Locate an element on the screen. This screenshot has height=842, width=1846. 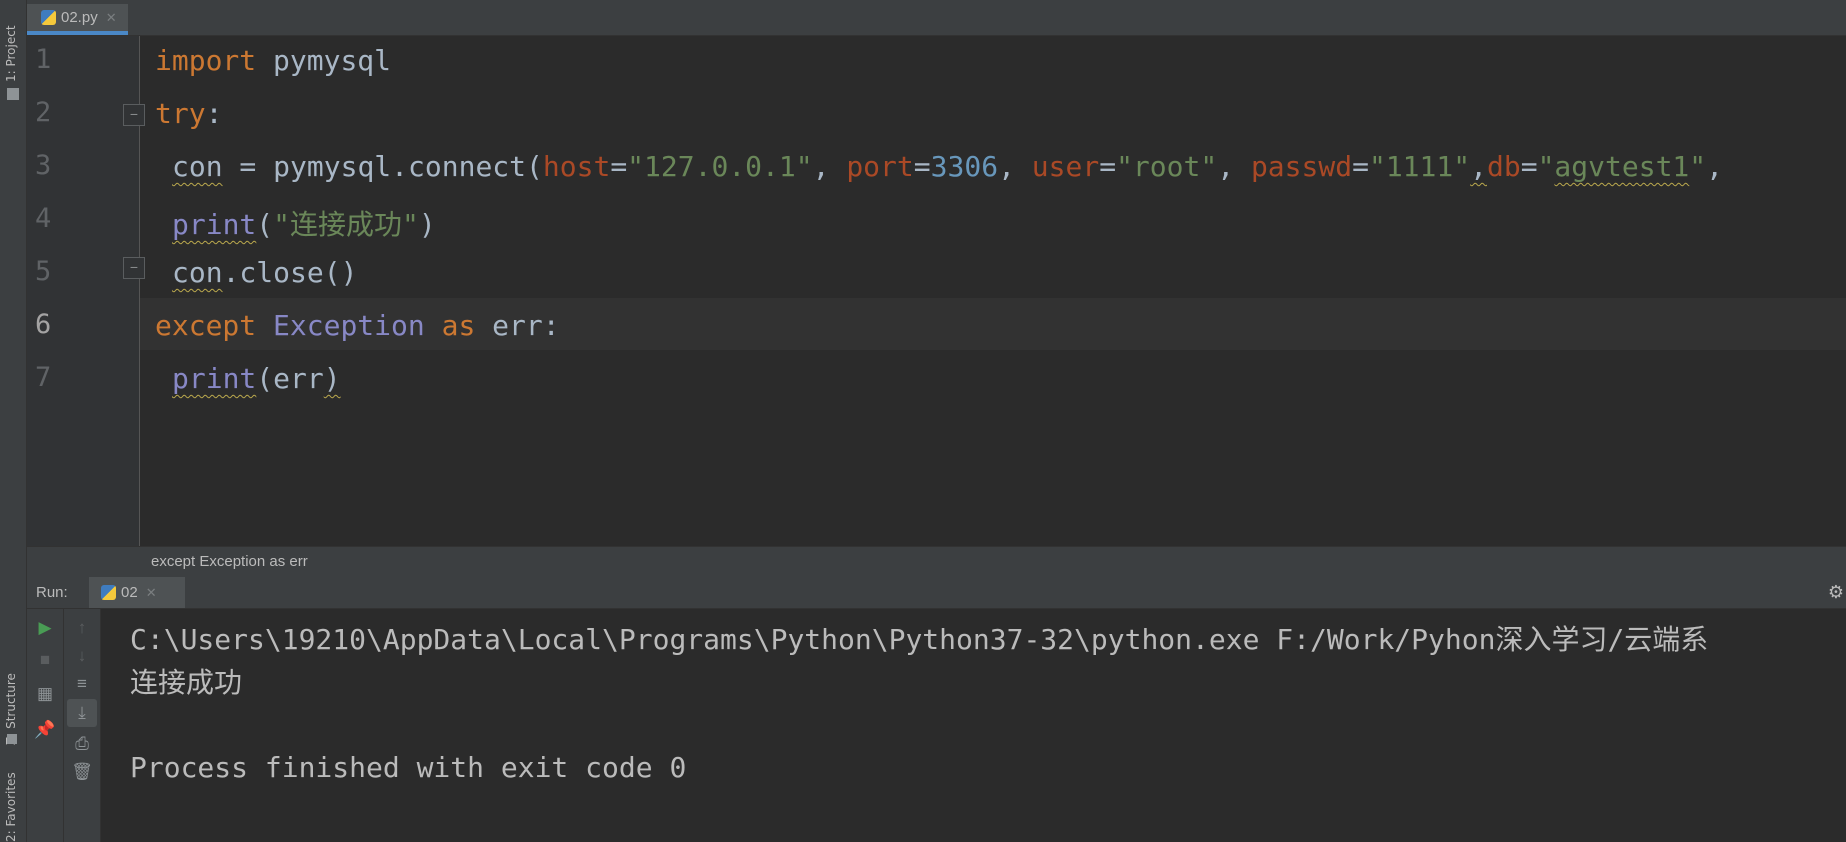
left-tool-stripe: 1: Project Z: Structure 2: Favorites is located at coordinates (13, 421).